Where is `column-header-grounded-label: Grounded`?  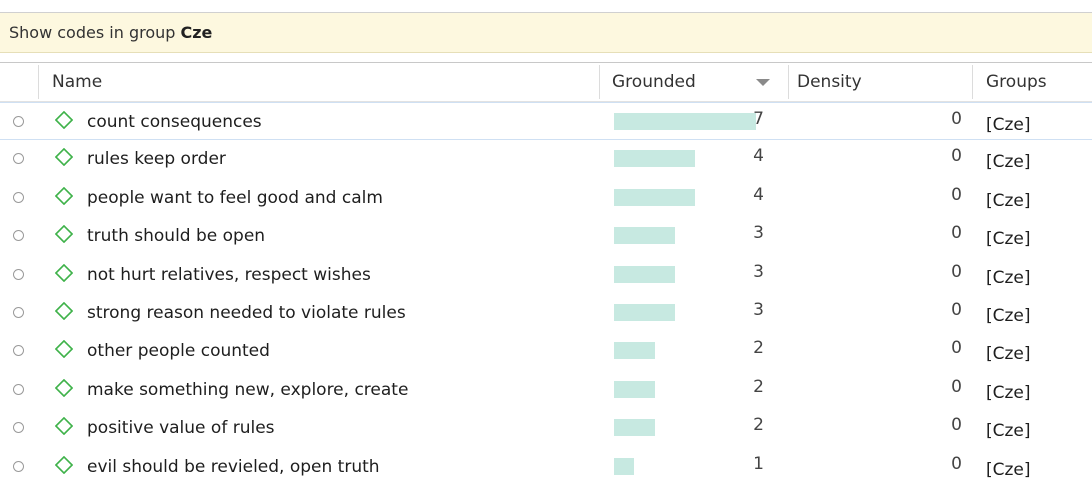 column-header-grounded-label: Grounded is located at coordinates (654, 82).